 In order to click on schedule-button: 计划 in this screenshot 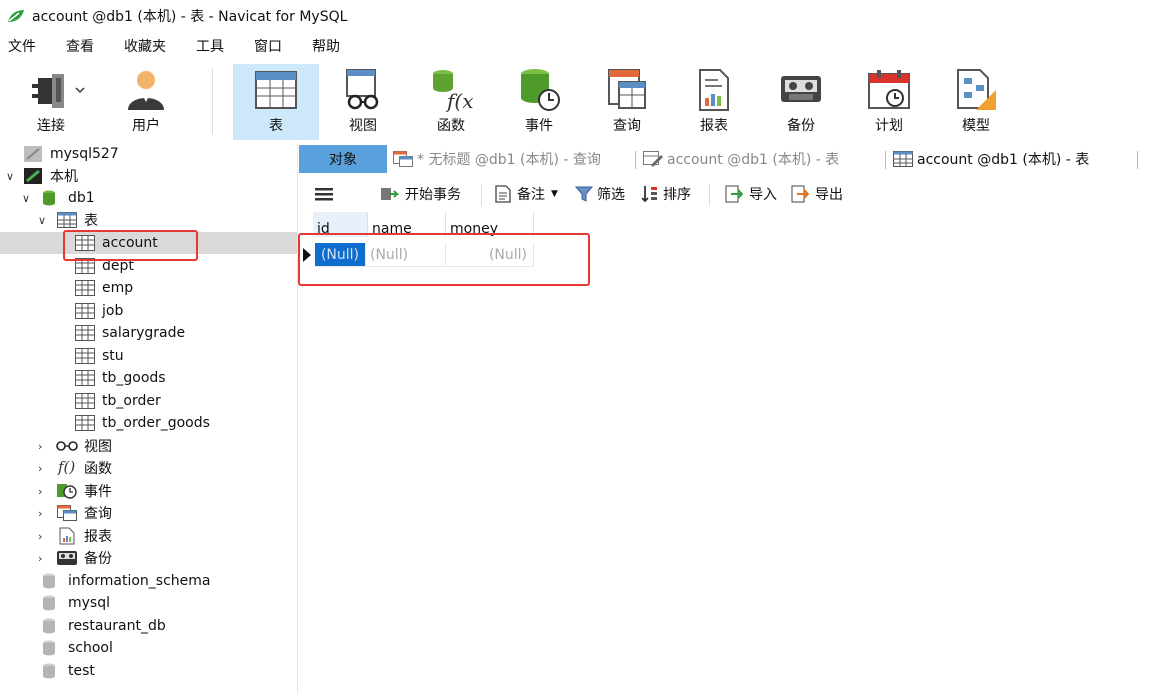, I will do `click(889, 102)`.